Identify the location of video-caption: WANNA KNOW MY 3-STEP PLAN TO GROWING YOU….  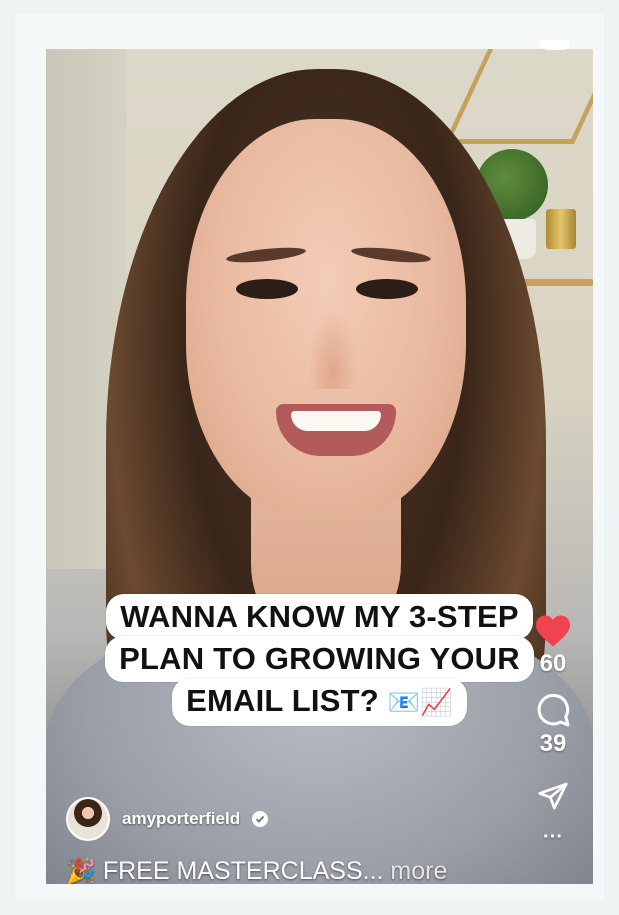
(319, 660).